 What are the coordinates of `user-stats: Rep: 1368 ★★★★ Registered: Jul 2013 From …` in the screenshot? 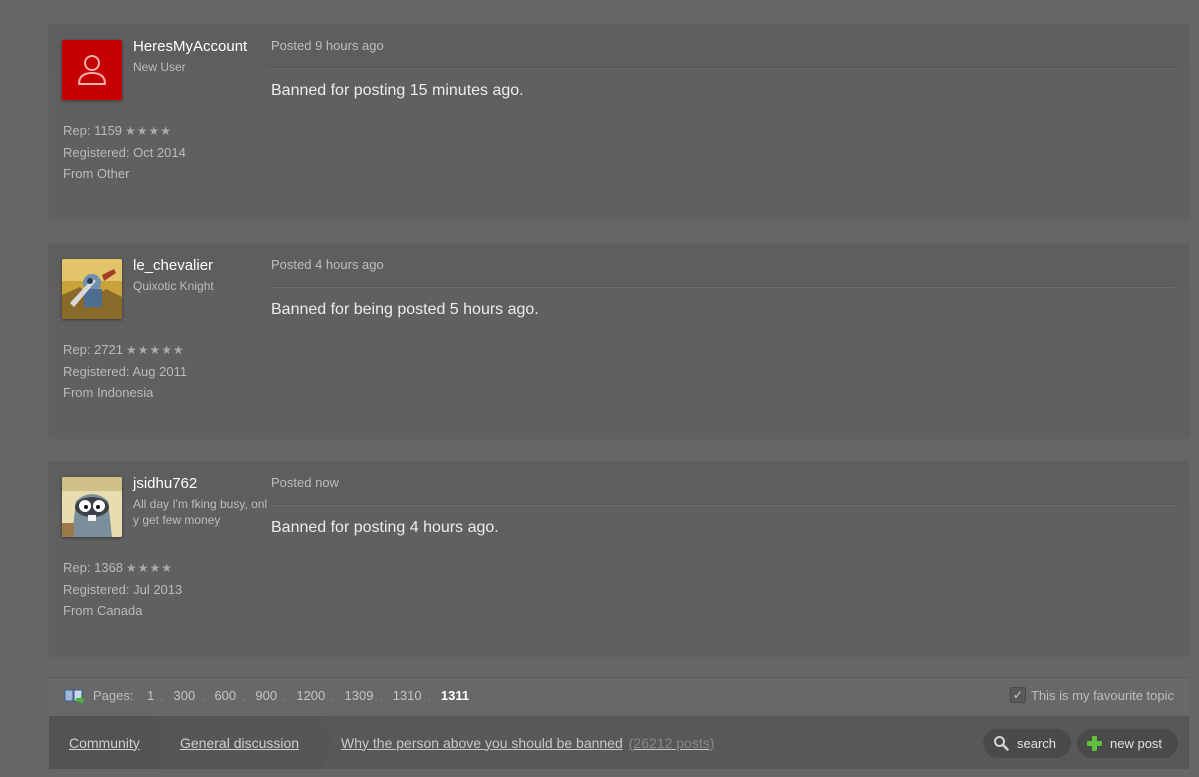 It's located at (122, 589).